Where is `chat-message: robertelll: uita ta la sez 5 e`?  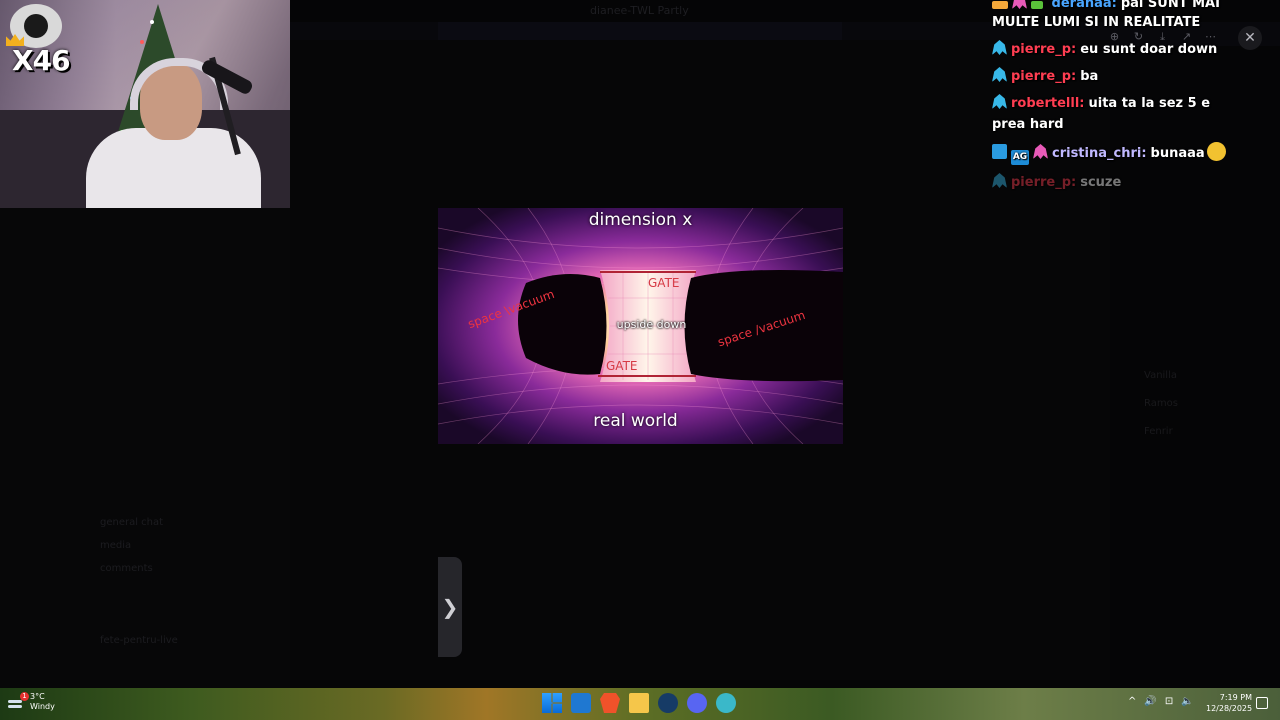
chat-message: robertelll: uita ta la sez 5 e is located at coordinates (1124, 103).